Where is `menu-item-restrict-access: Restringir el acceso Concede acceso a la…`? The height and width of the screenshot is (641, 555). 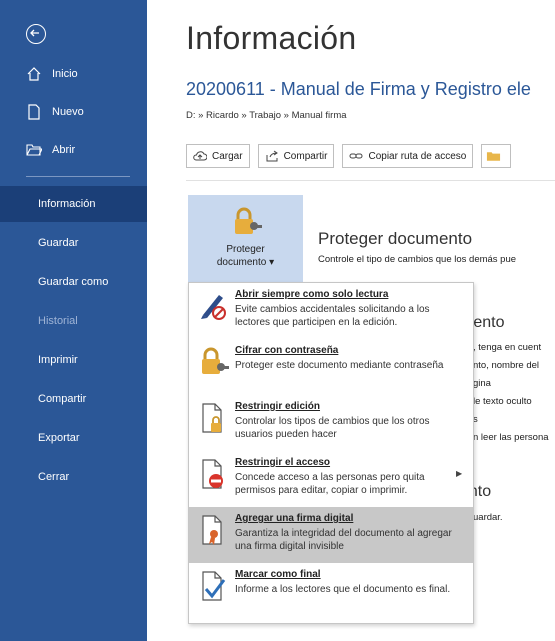
menu-item-restrict-access: Restringir el acceso Concede acceso a la… is located at coordinates (331, 479).